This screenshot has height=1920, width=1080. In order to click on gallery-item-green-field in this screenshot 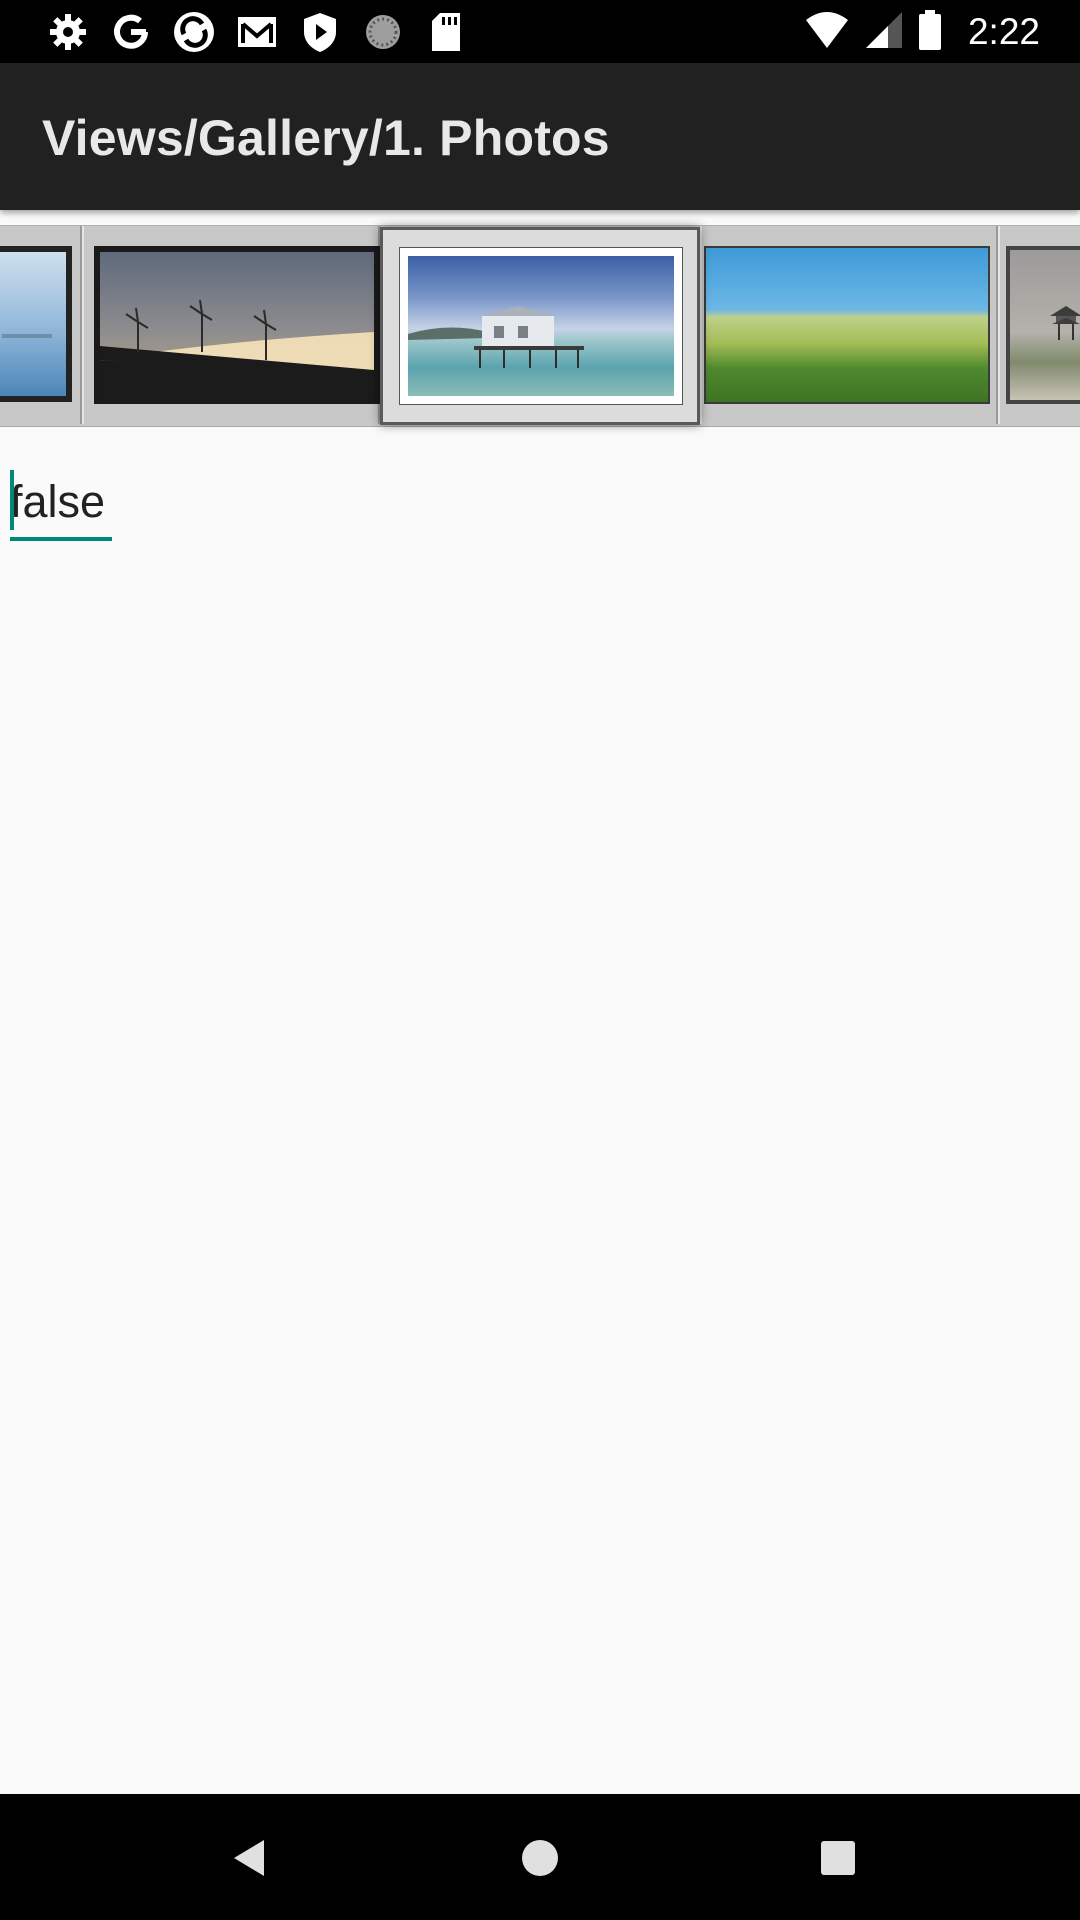, I will do `click(849, 325)`.